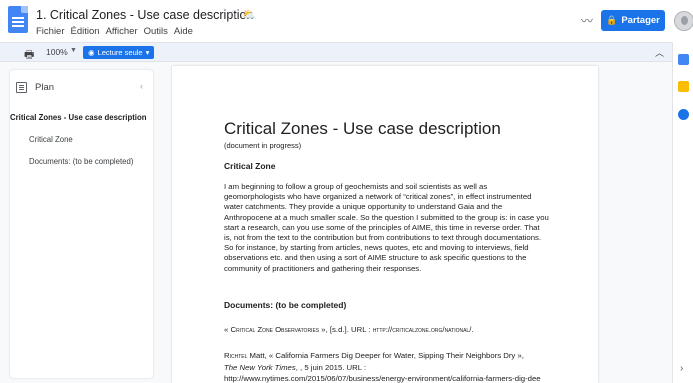  What do you see at coordinates (587, 20) in the screenshot?
I see `activity-trend-icon: 〰` at bounding box center [587, 20].